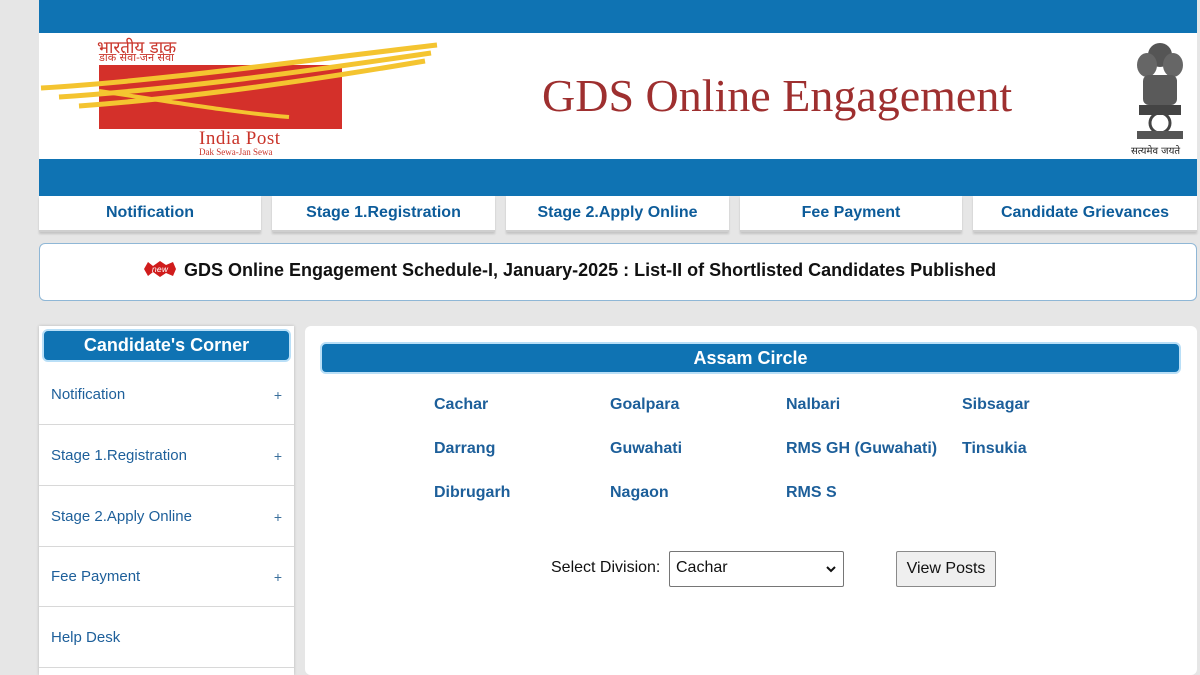 This screenshot has height=675, width=1200. I want to click on sidebar-item-label: Help Desk, so click(86, 637).